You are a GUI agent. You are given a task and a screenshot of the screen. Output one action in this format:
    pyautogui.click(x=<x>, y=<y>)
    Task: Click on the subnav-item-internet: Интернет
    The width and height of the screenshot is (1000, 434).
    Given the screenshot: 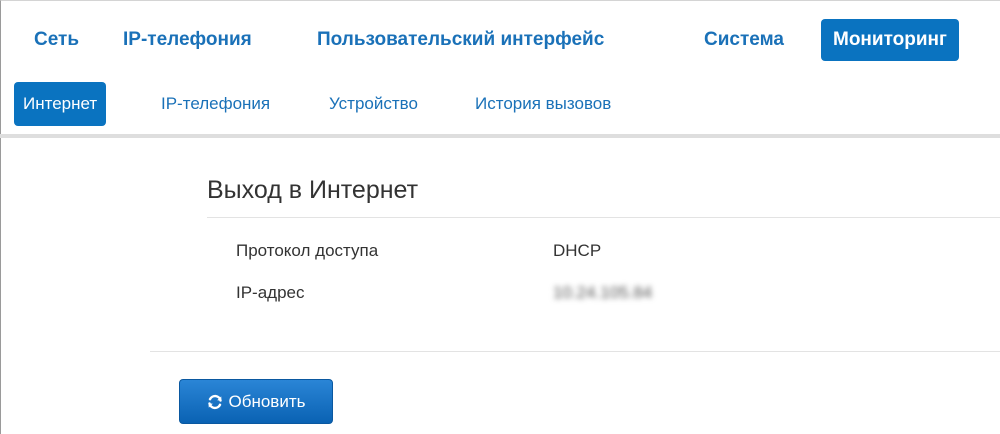 What is the action you would take?
    pyautogui.click(x=60, y=104)
    